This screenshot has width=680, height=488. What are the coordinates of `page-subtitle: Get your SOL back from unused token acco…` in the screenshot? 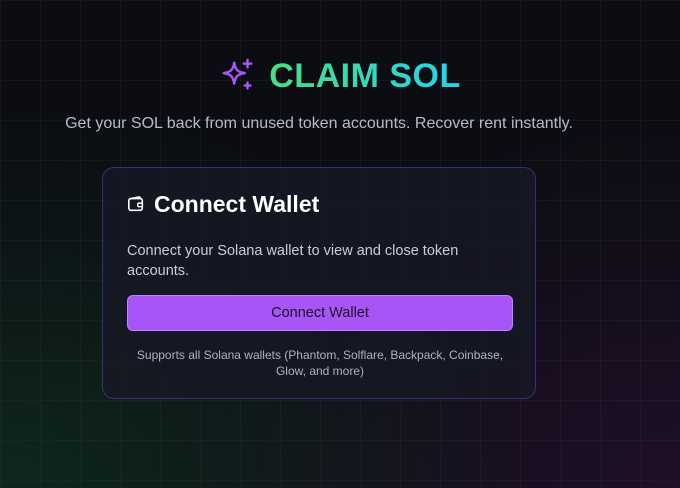 It's located at (319, 123).